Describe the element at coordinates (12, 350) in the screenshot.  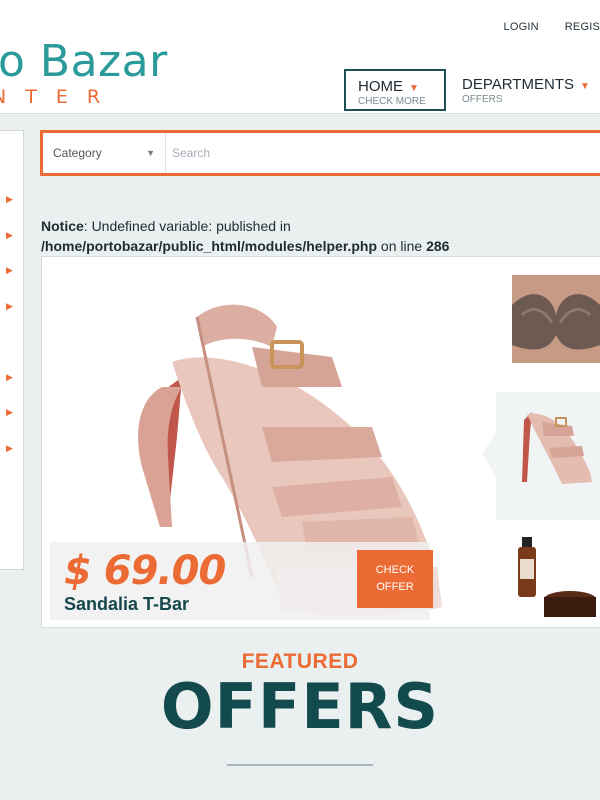
I see `category-sidebar: ▶ ▶ ▶ ▶ ▶ ▶ ▶` at that location.